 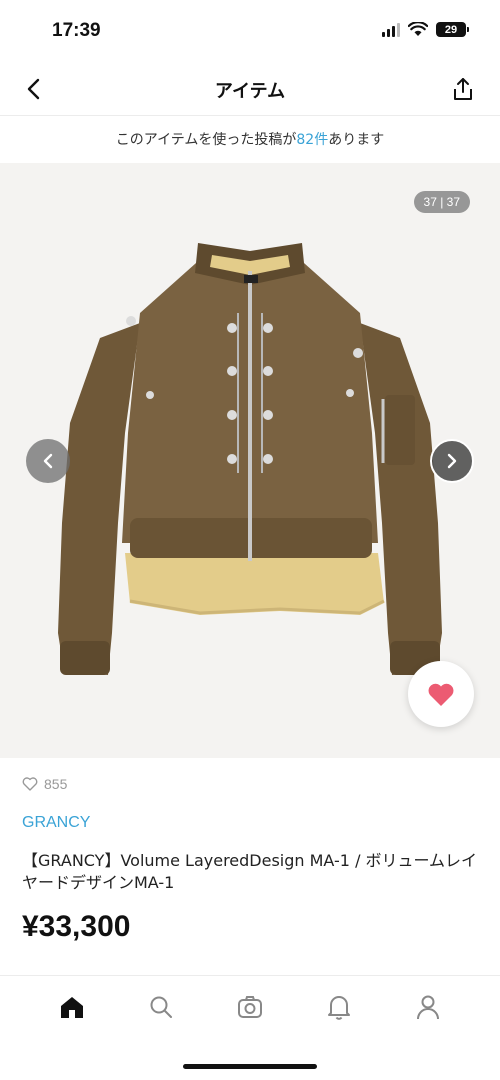 What do you see at coordinates (356, 140) in the screenshot?
I see `notice-suffix: あります` at bounding box center [356, 140].